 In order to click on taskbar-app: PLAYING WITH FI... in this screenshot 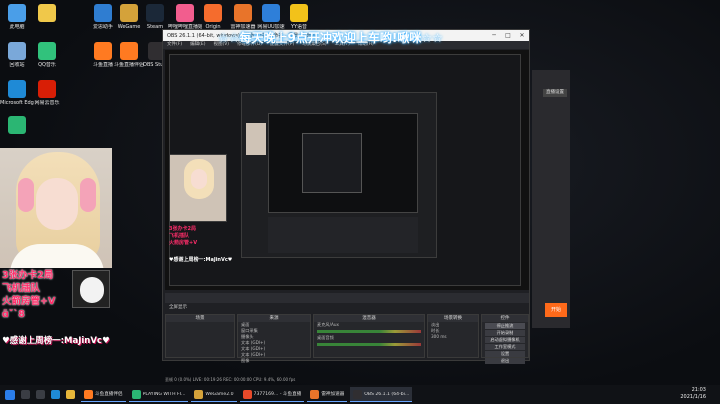, I will do `click(158, 394)`.